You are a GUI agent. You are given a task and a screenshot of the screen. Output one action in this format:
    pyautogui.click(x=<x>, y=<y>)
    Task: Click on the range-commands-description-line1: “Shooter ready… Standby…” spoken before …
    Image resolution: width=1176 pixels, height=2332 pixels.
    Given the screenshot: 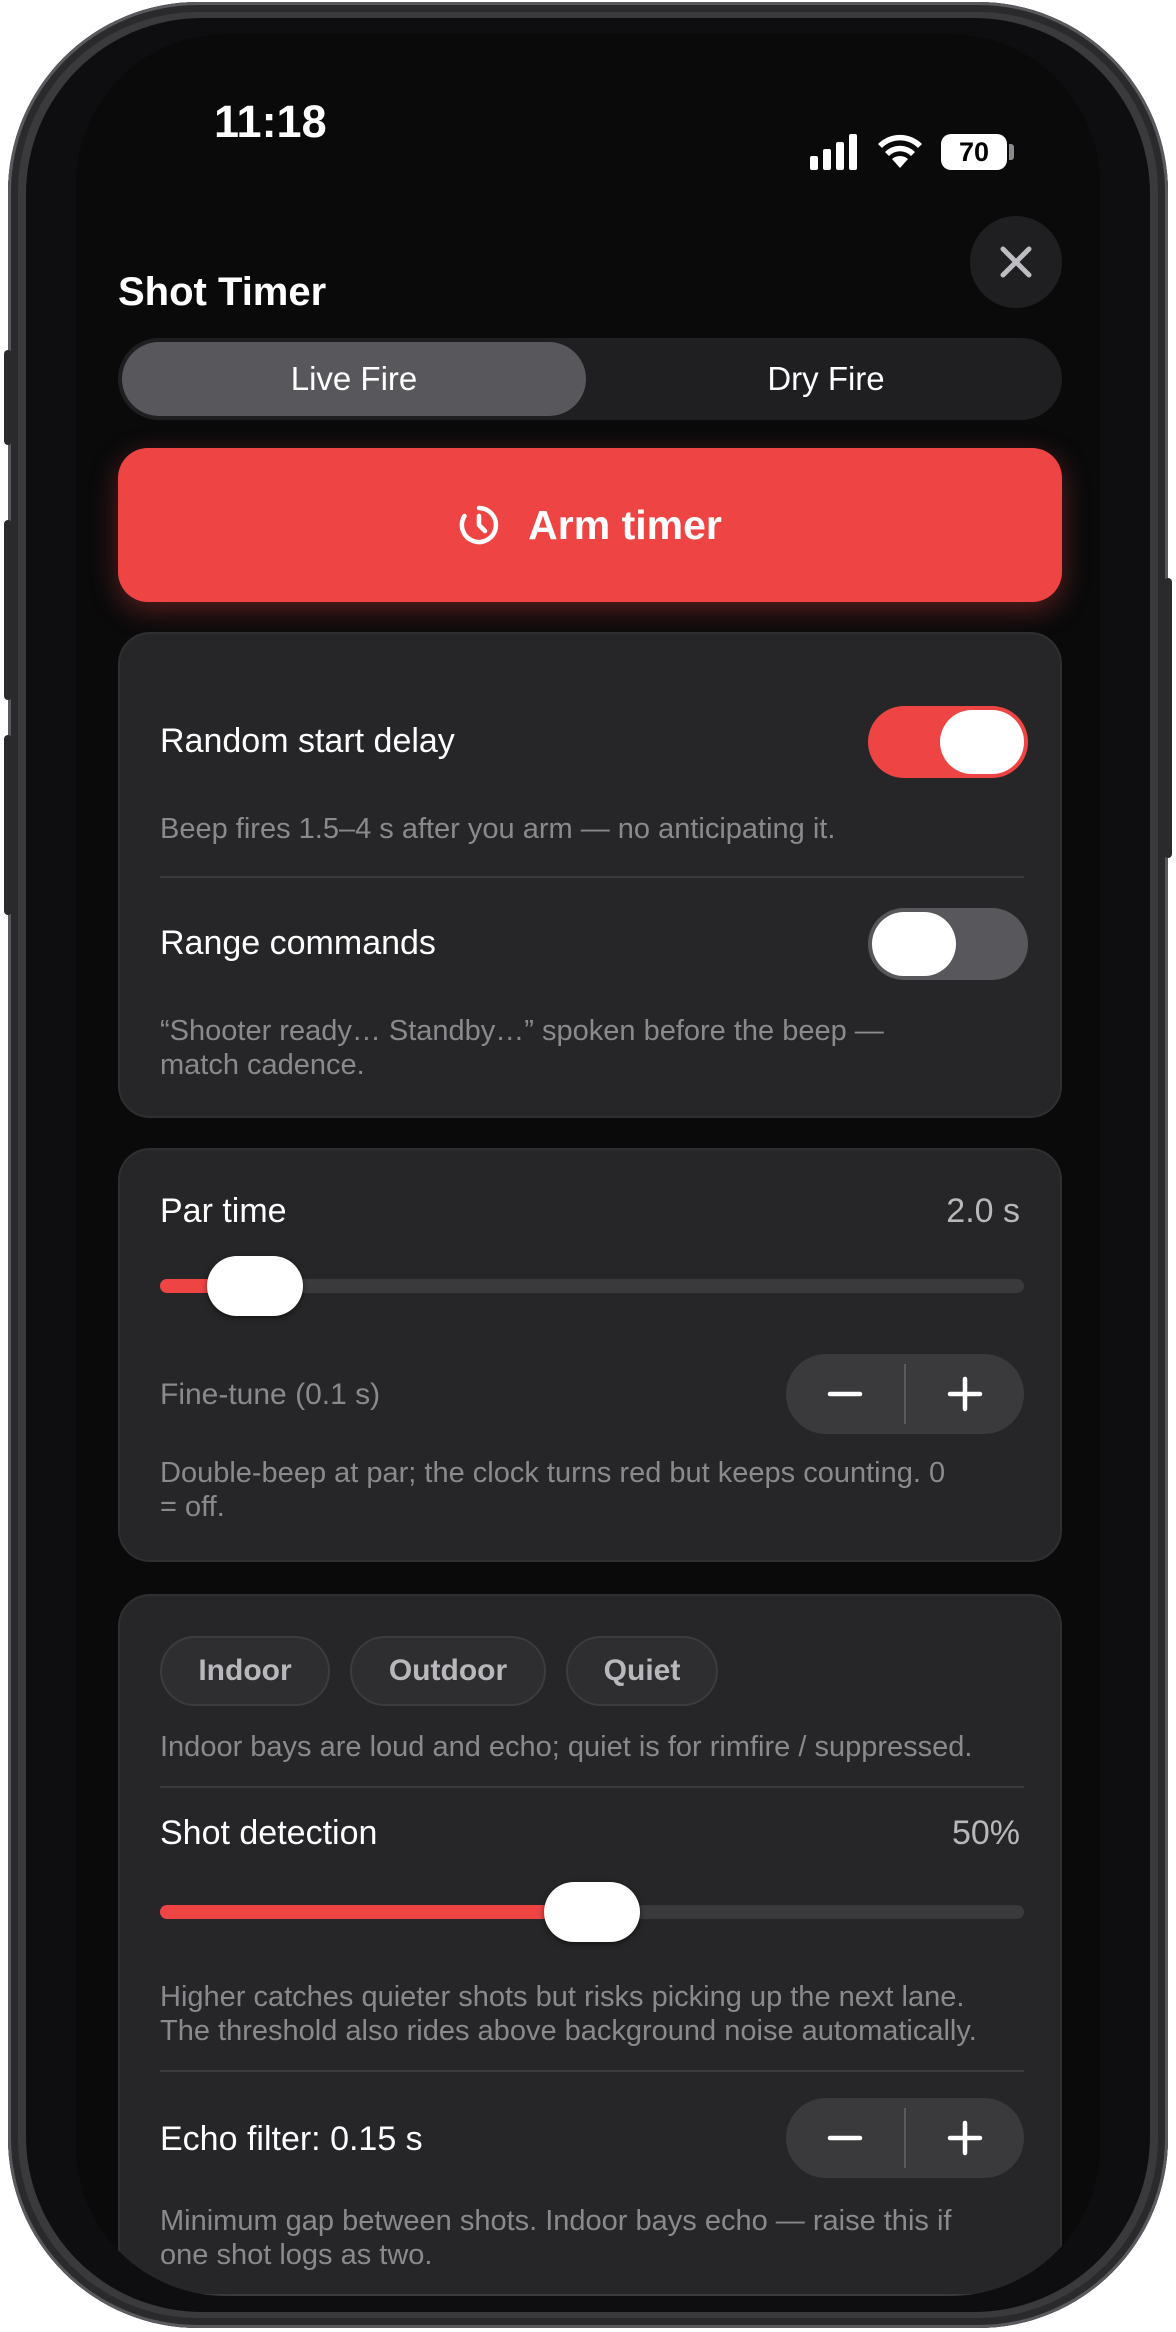 What is the action you would take?
    pyautogui.click(x=522, y=1031)
    